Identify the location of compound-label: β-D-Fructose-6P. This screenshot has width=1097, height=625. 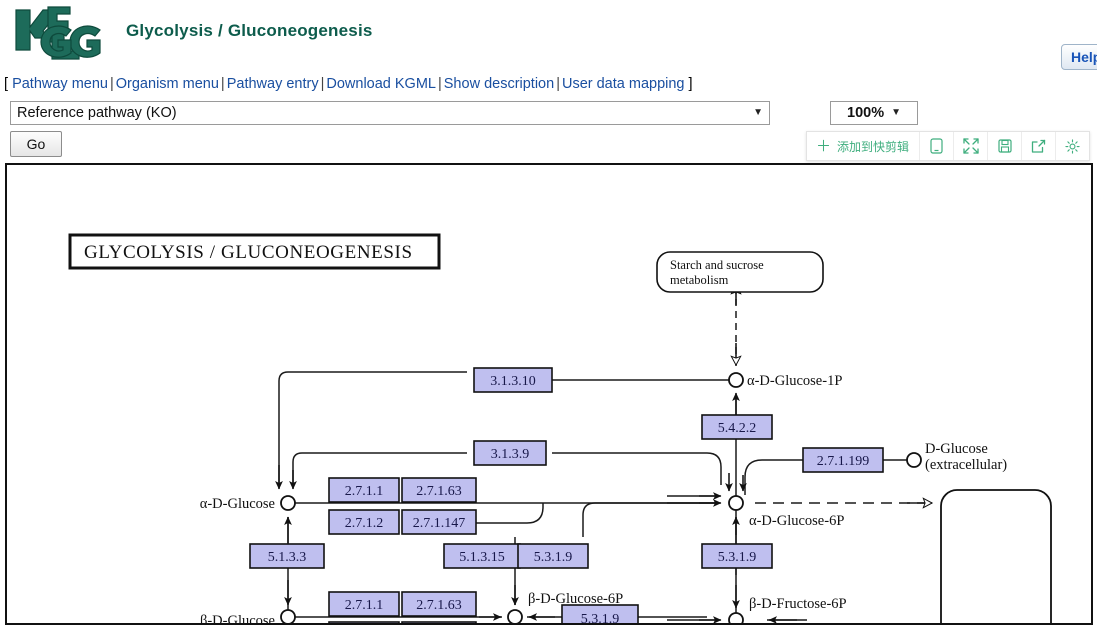
(798, 604).